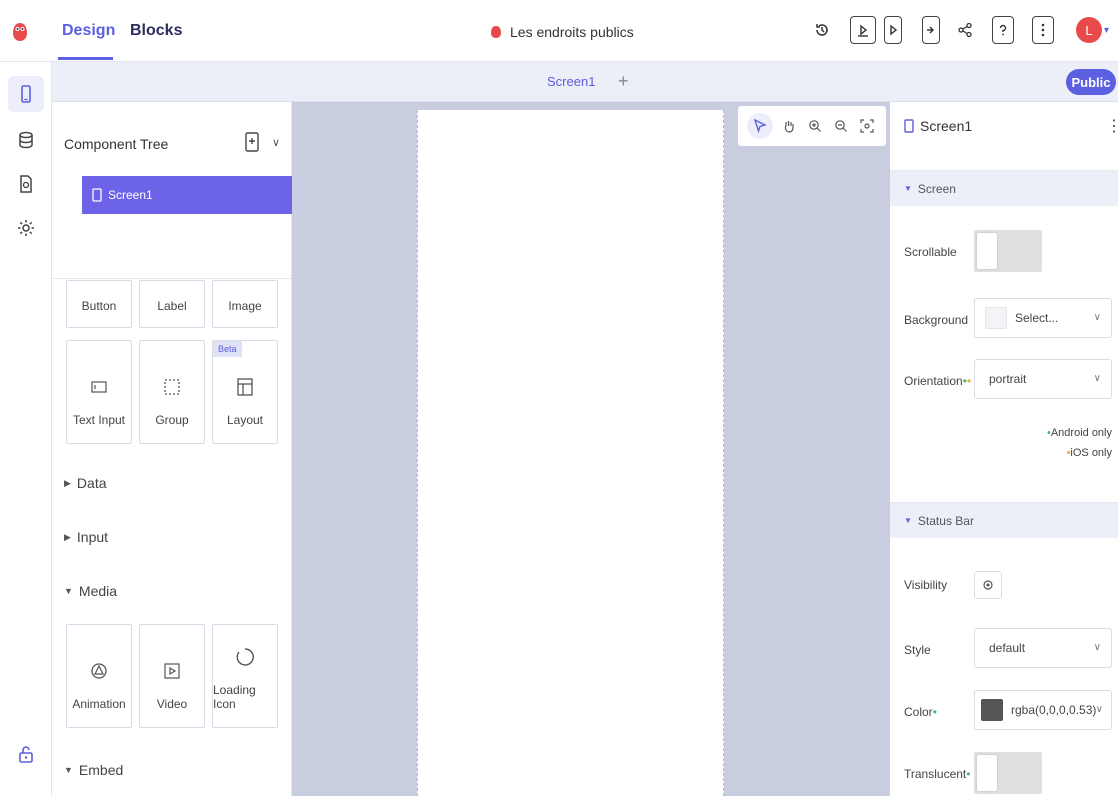  I want to click on note-text: iOS only, so click(1091, 453).